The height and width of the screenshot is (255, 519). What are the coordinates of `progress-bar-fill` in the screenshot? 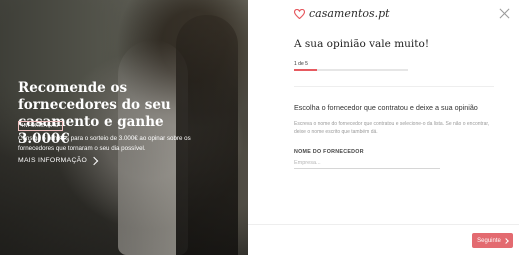 It's located at (305, 70).